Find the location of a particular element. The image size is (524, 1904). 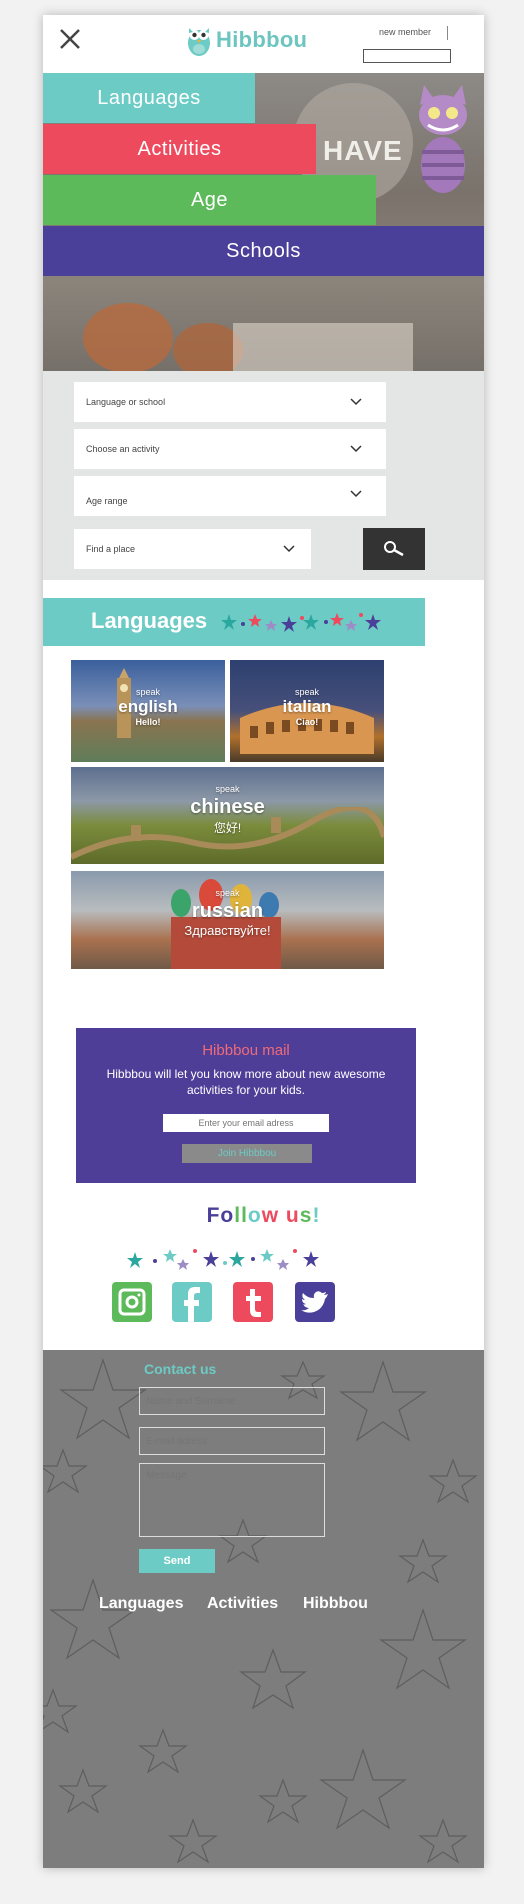

select-label: Language or school is located at coordinates (126, 402).